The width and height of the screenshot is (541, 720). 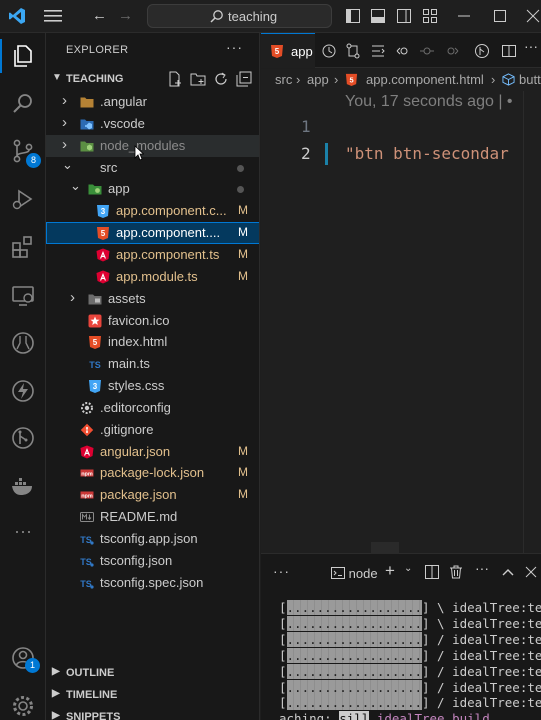 What do you see at coordinates (508, 572) in the screenshot?
I see `maximize-panel-icon` at bounding box center [508, 572].